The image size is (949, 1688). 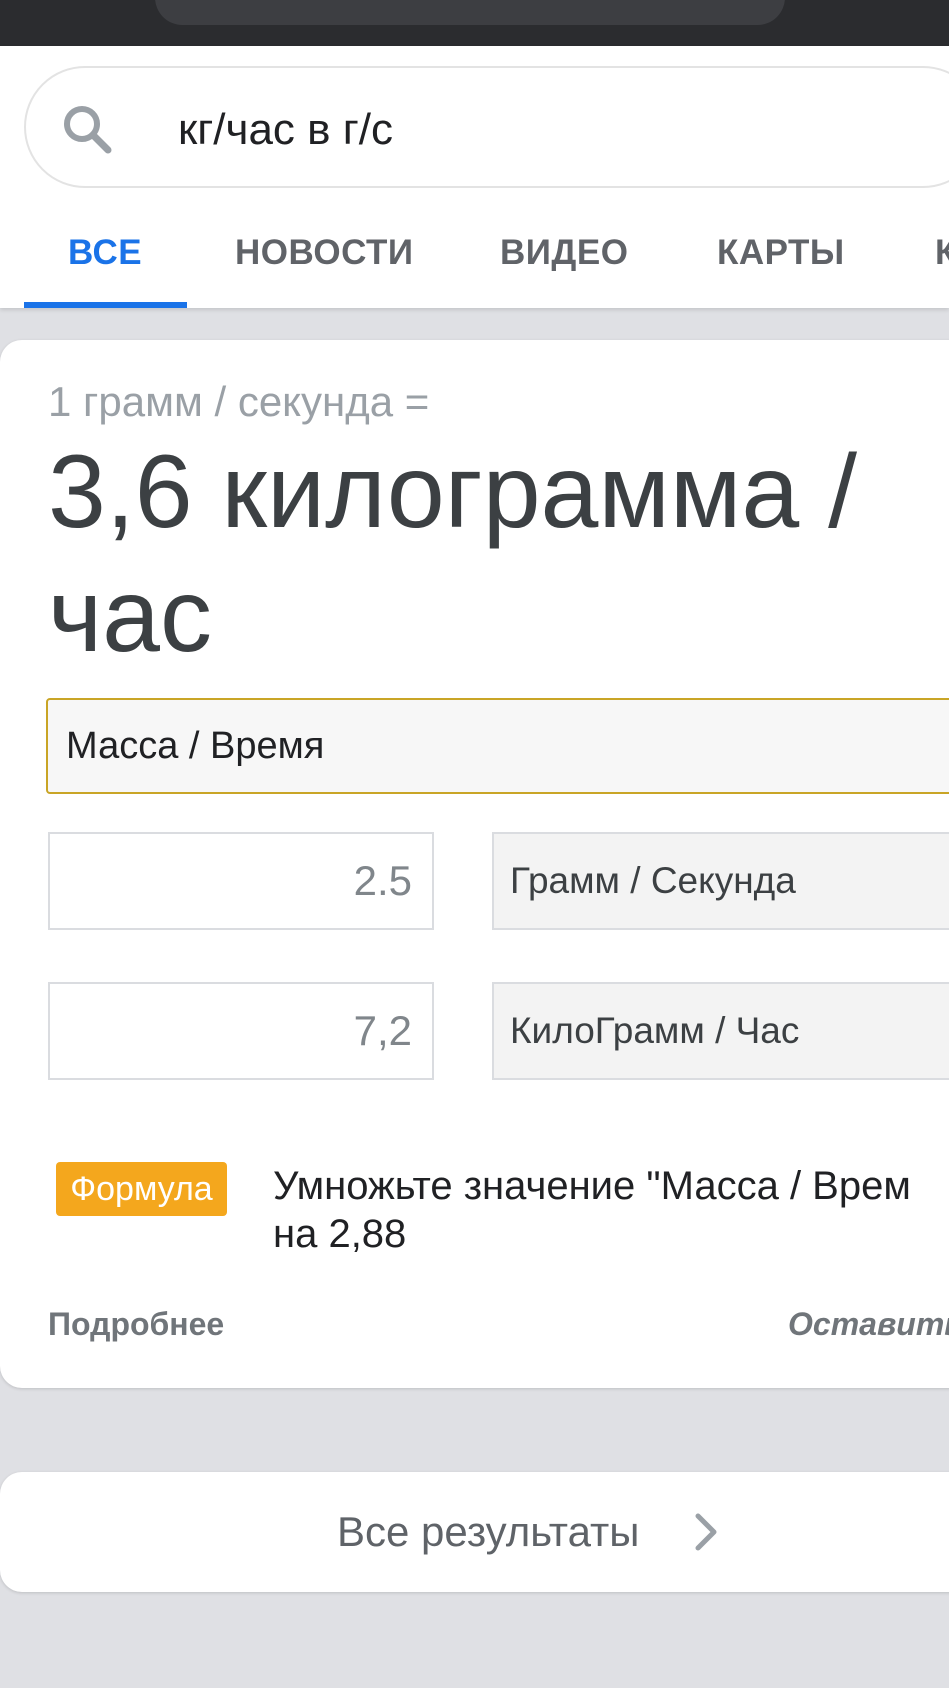 I want to click on tab-news: НОВОСТИ, so click(x=324, y=265).